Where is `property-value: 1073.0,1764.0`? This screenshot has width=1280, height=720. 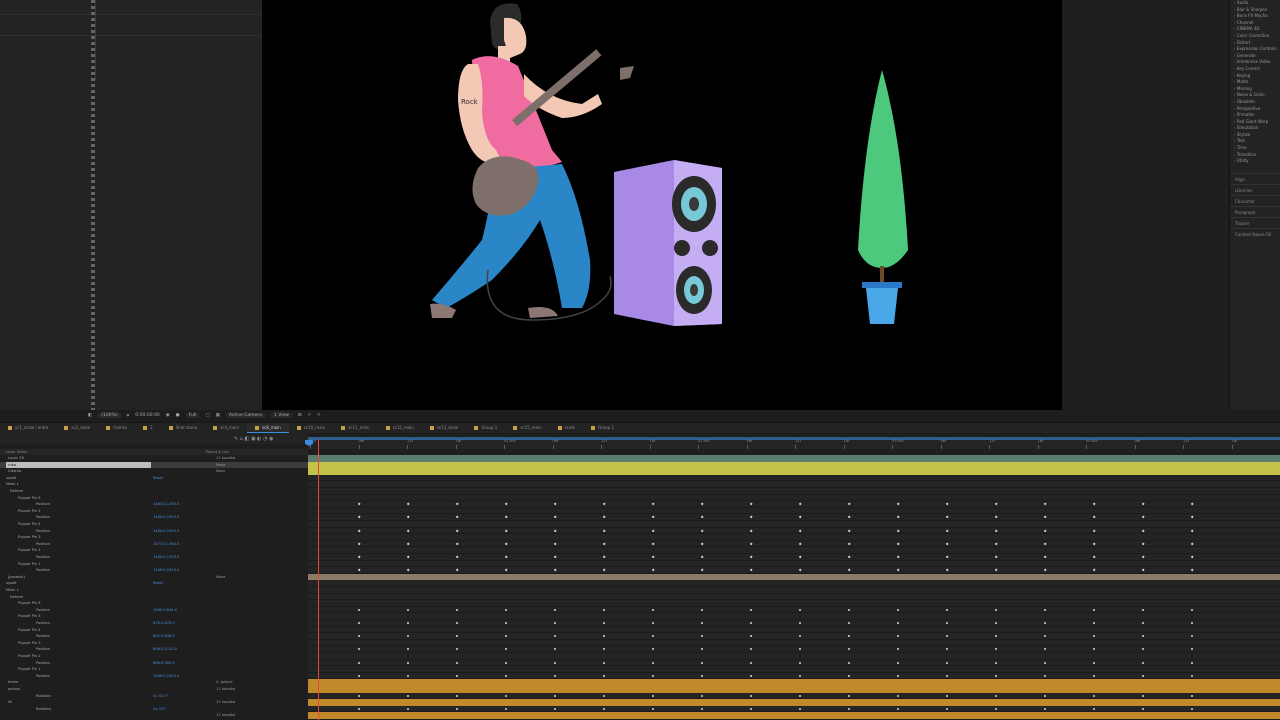 property-value: 1073.0,1764.0 is located at coordinates (166, 544).